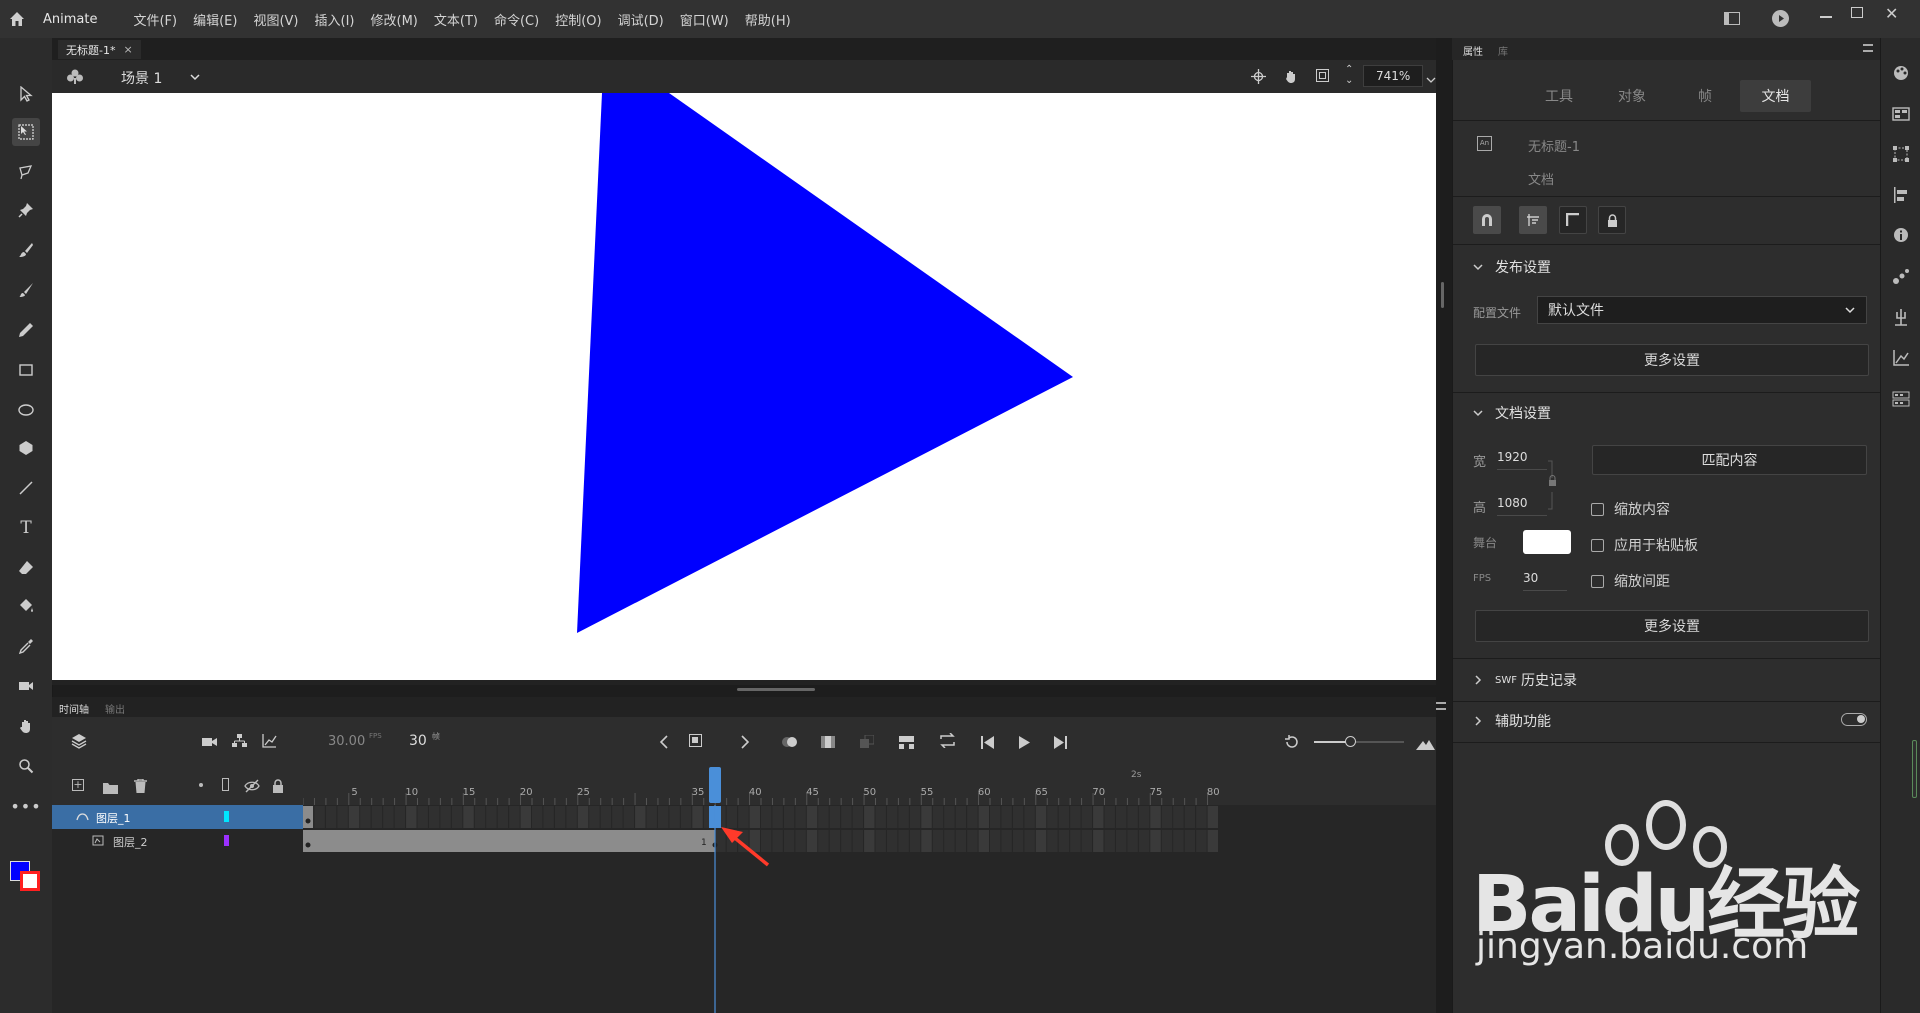  Describe the element at coordinates (26, 528) in the screenshot. I see `text-tool-icon: T` at that location.